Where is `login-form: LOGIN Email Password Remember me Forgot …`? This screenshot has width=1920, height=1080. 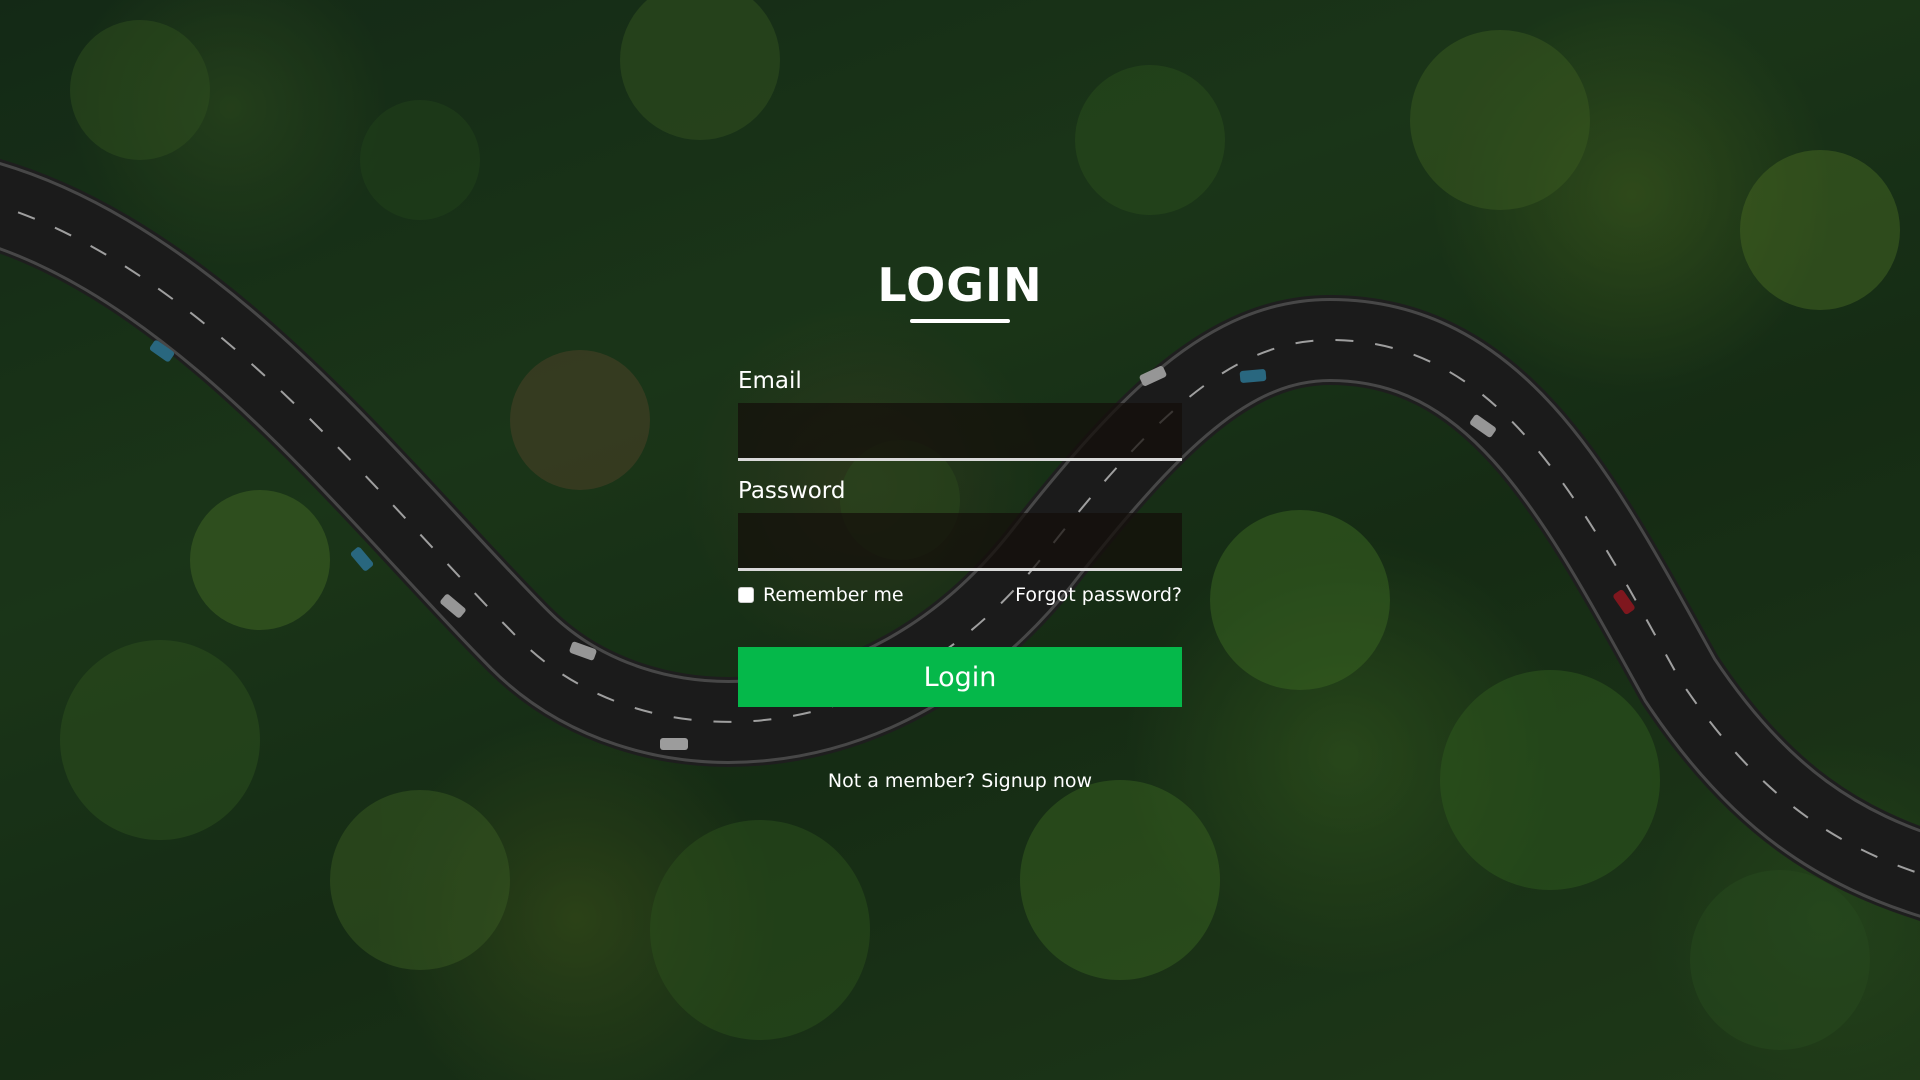 login-form: LOGIN Email Password Remember me Forgot … is located at coordinates (960, 524).